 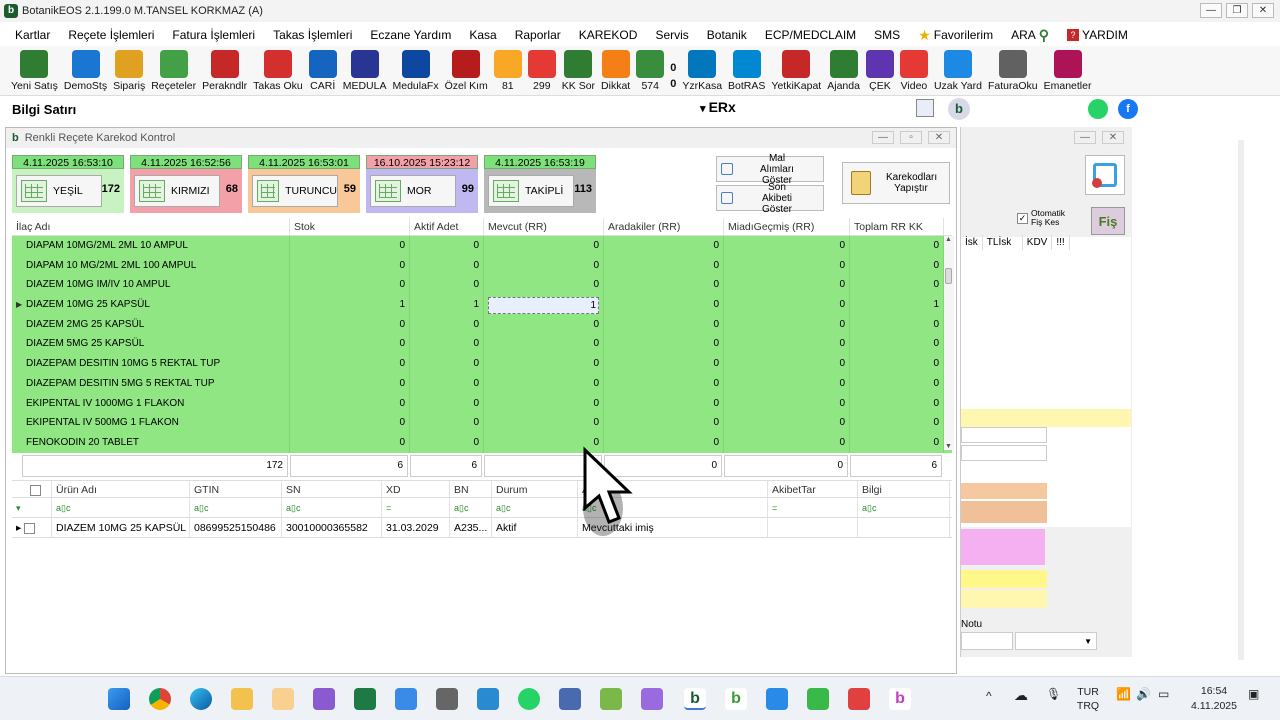 I want to click on explorer-icon, so click(x=242, y=699).